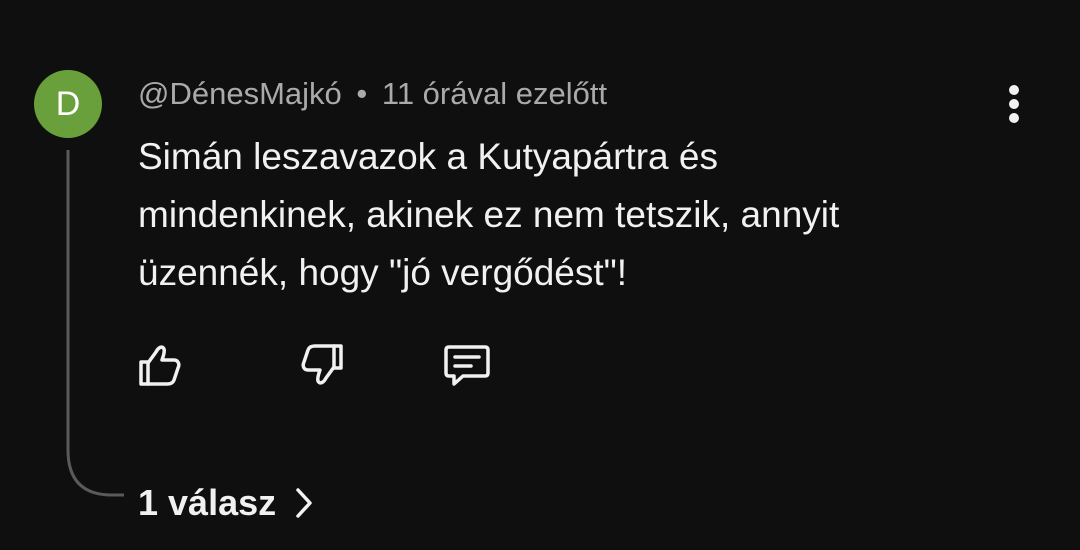 This screenshot has width=1080, height=550. Describe the element at coordinates (383, 272) in the screenshot. I see `comment-text-line: üzennék, hogy "jó vergődést"!` at that location.